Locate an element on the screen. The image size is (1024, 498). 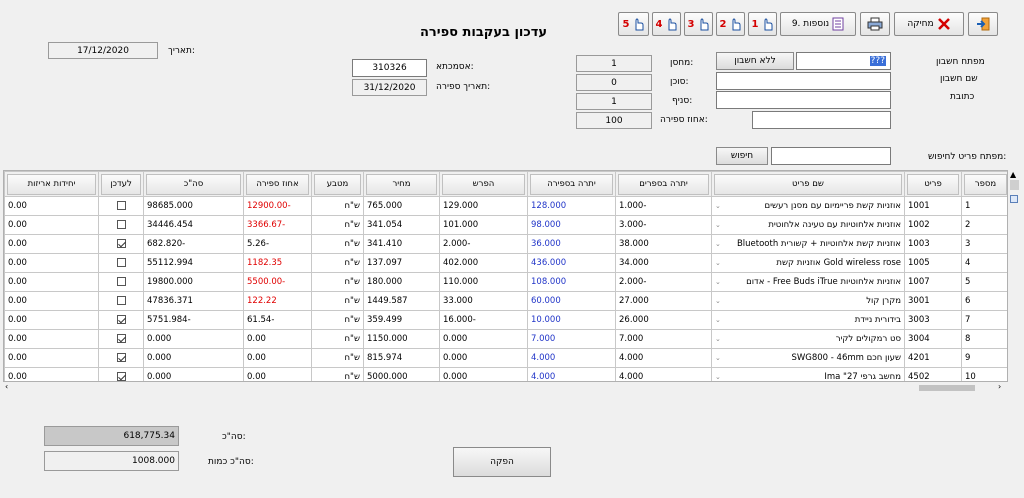
cell-name: ⌄ אוזניות קשת פריימיום עם מסנן רעשים is located at coordinates (808, 206).